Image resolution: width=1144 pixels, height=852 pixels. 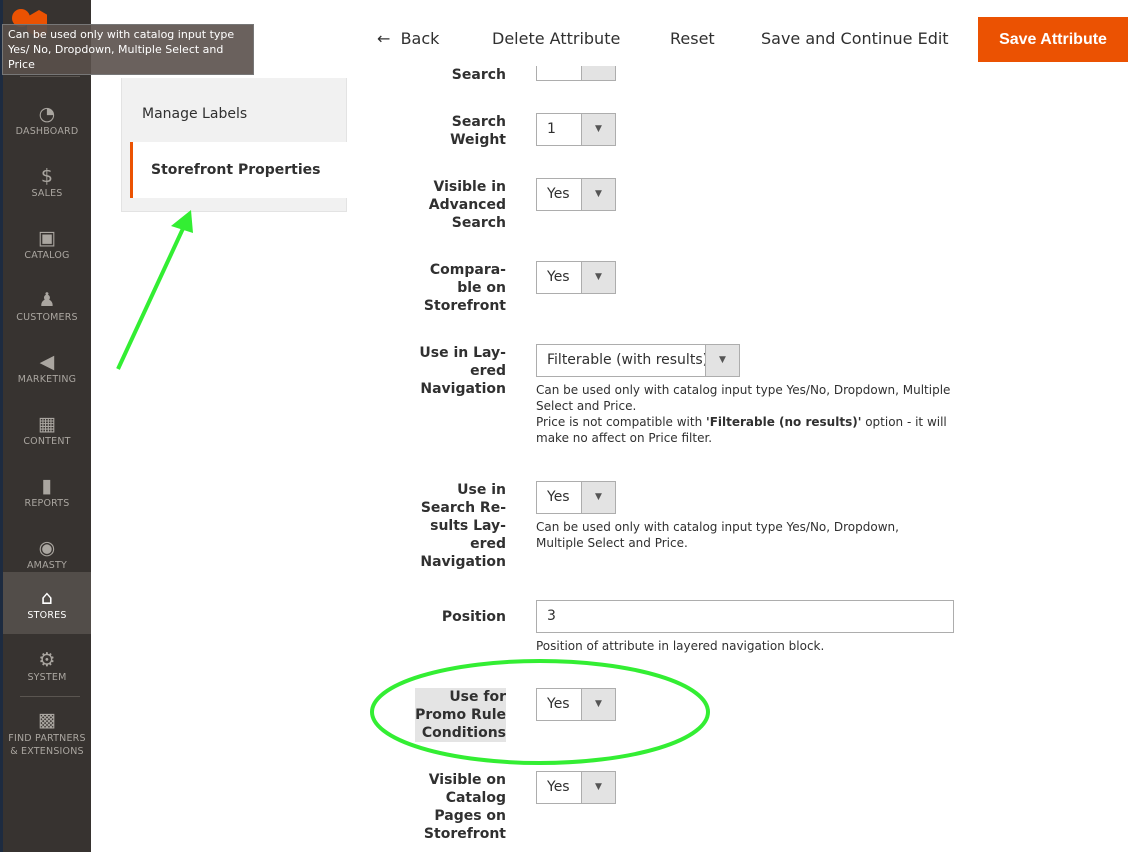 I want to click on sidebar-item-dashboard: ◔ DASHBOARD, so click(x=47, y=119).